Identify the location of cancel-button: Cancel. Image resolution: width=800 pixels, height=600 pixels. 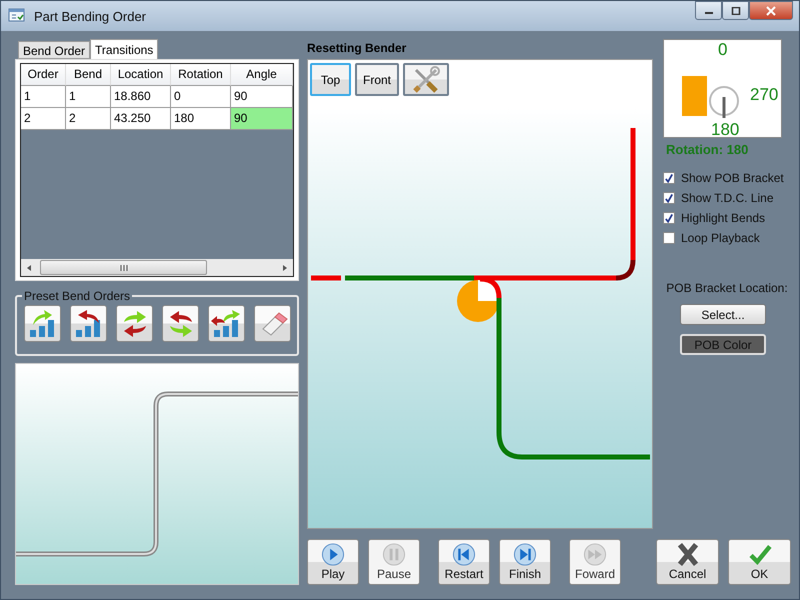
(687, 562).